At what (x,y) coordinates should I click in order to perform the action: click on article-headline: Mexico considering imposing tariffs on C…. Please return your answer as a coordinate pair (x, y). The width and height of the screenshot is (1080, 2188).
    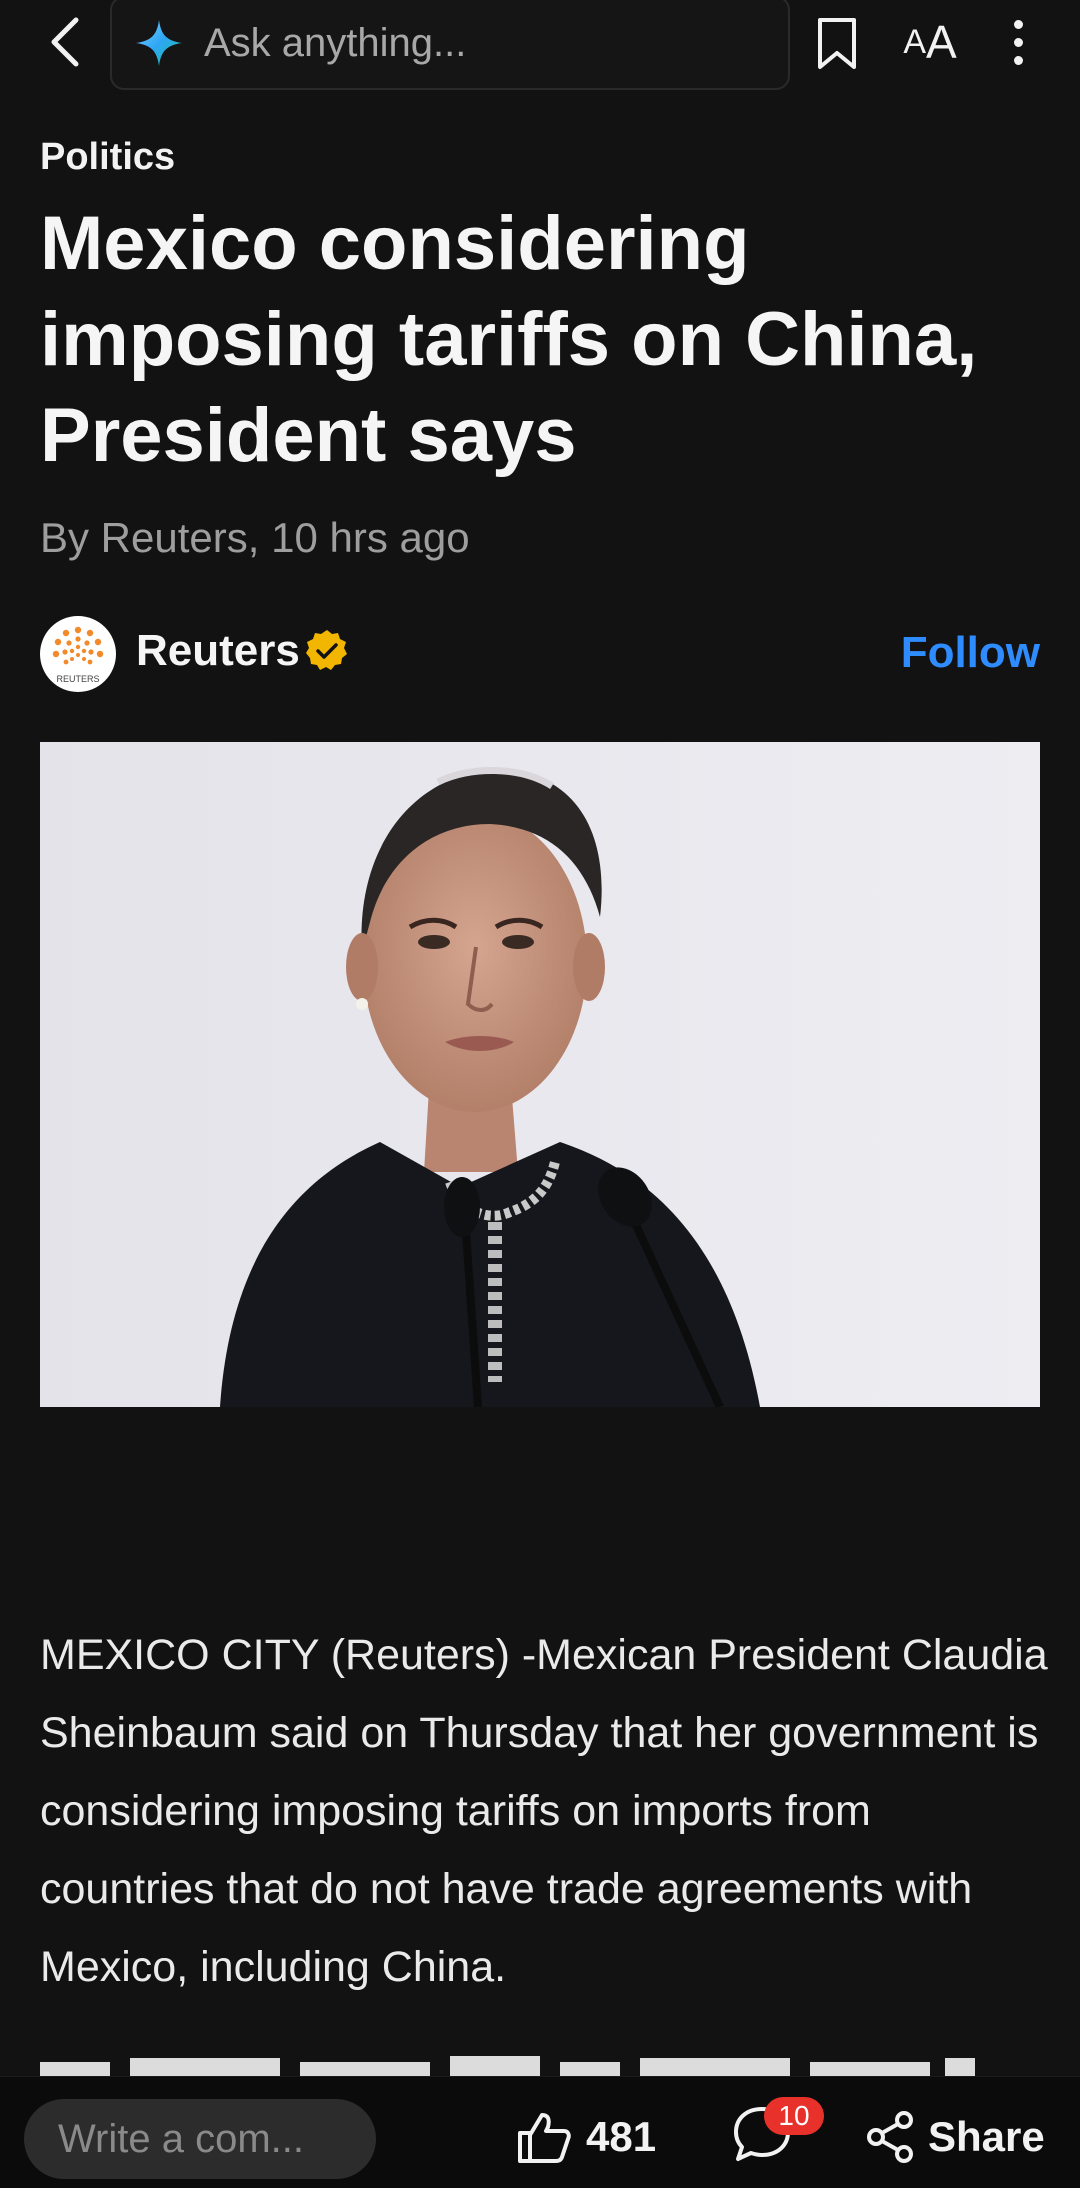
    Looking at the image, I should click on (509, 339).